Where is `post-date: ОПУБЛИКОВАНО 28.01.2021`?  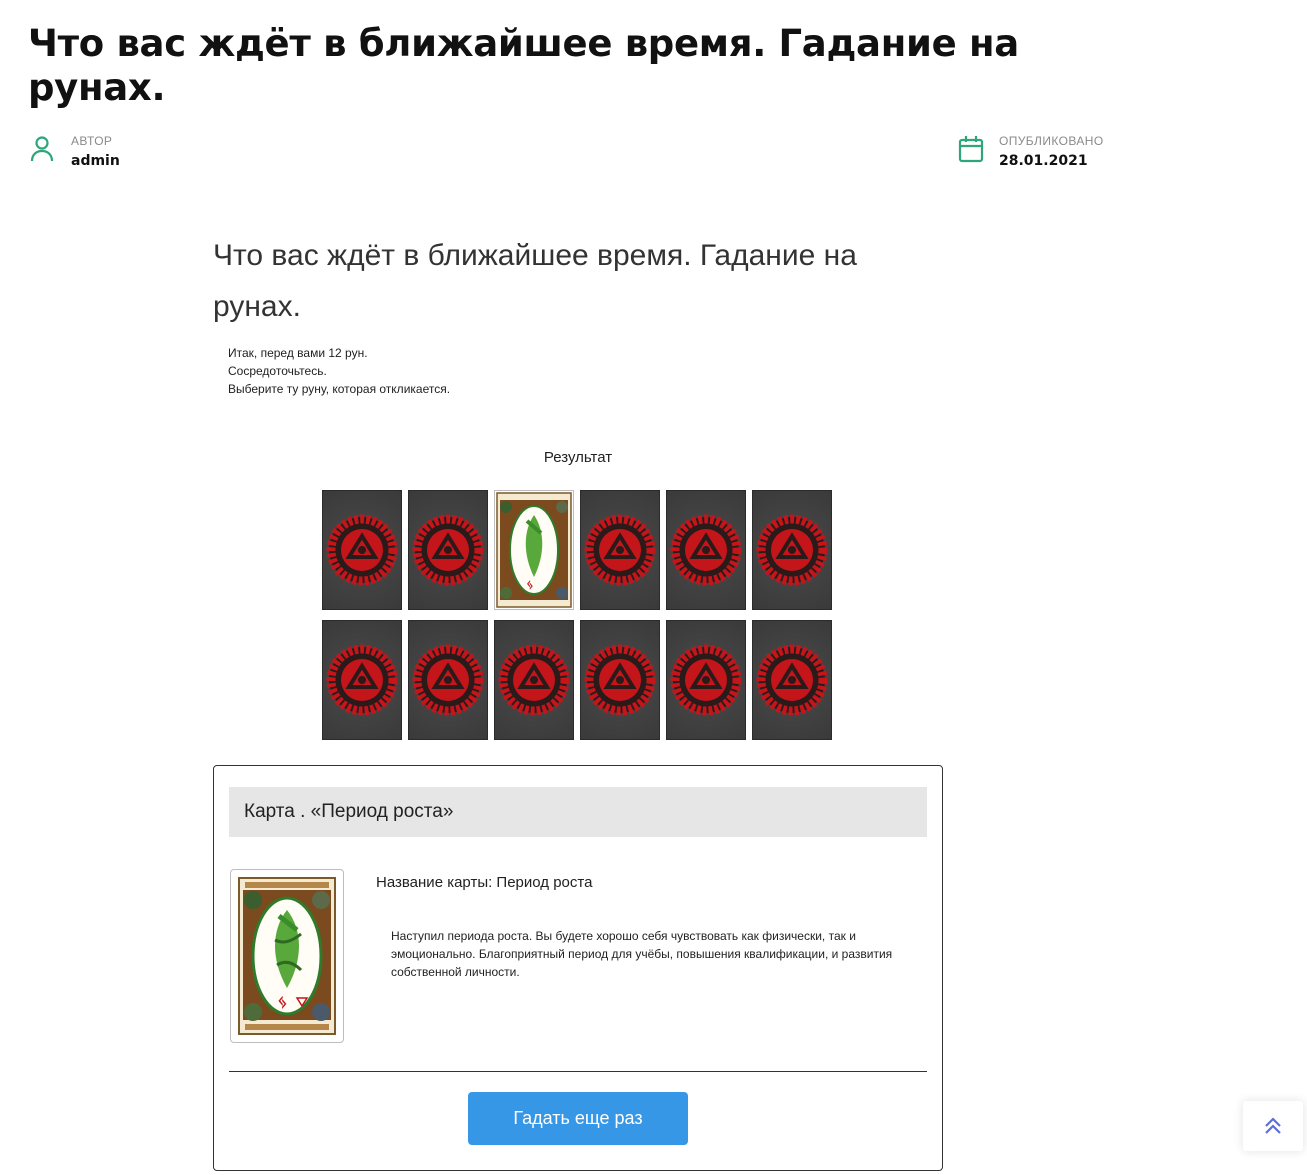 post-date: ОПУБЛИКОВАНО 28.01.2021 is located at coordinates (1030, 151).